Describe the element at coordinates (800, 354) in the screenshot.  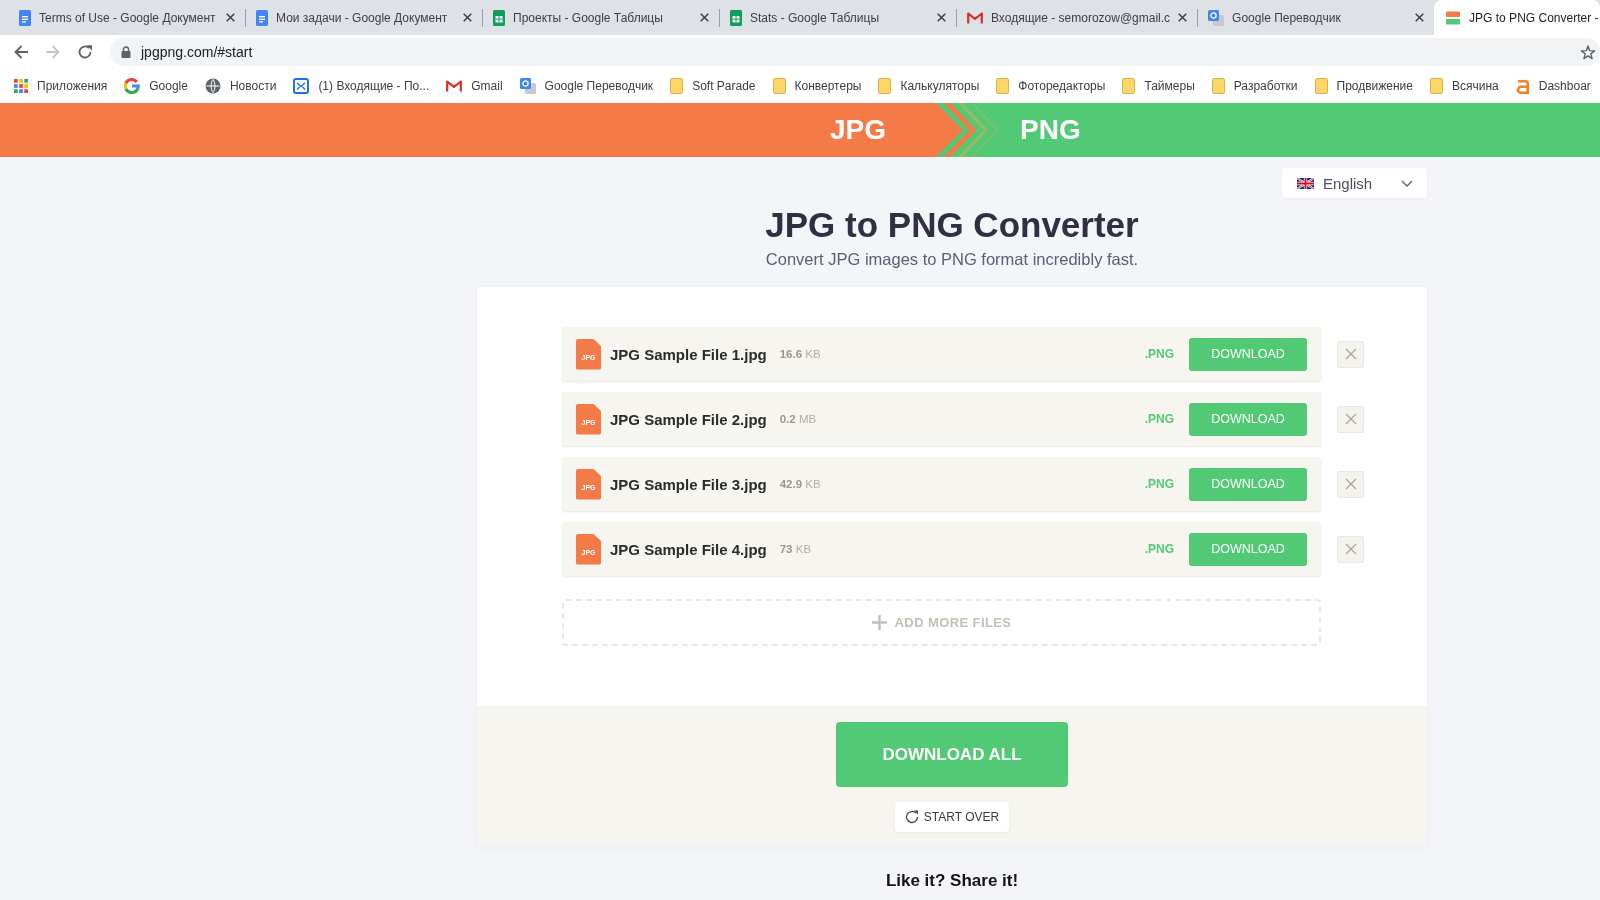
I see `file-size: 16.6 KB` at that location.